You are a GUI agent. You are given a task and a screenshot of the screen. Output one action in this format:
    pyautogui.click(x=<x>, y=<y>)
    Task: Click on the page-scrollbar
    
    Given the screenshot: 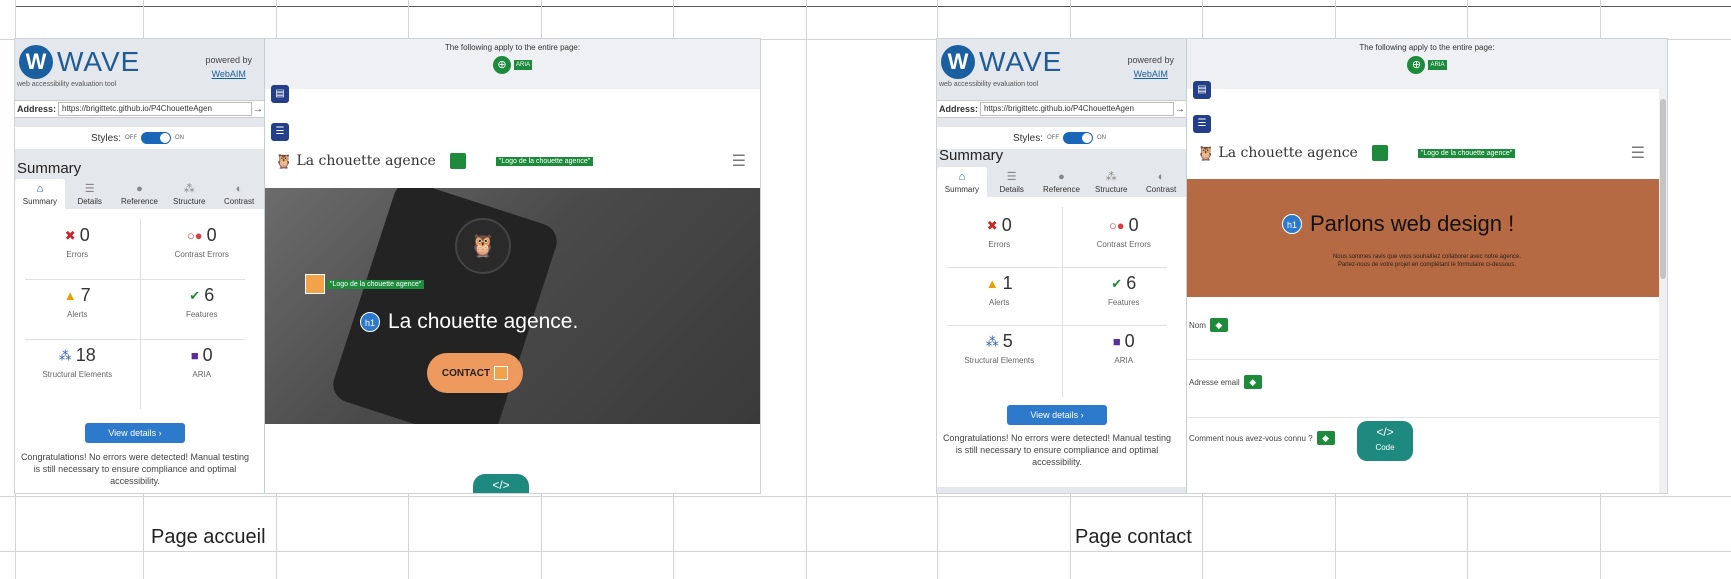 What is the action you would take?
    pyautogui.click(x=1663, y=291)
    